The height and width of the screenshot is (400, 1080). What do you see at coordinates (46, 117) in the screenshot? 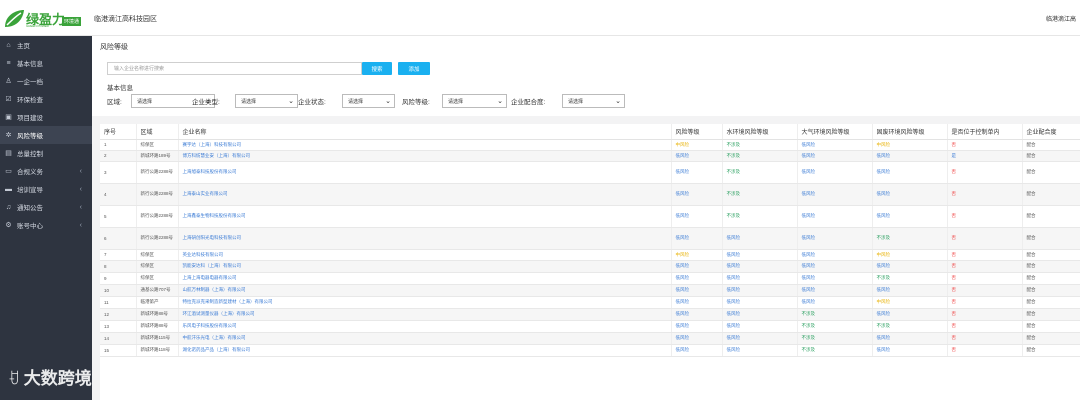
I see `sidebar-item-4: ▣ 项目建设` at bounding box center [46, 117].